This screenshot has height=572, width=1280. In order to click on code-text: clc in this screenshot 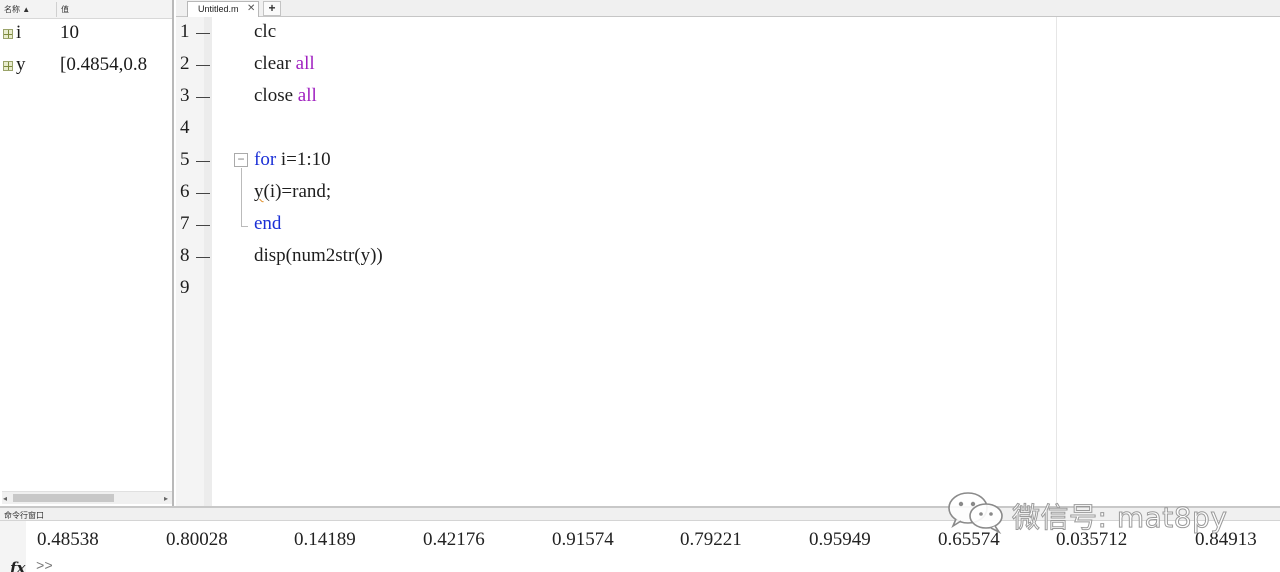, I will do `click(265, 32)`.